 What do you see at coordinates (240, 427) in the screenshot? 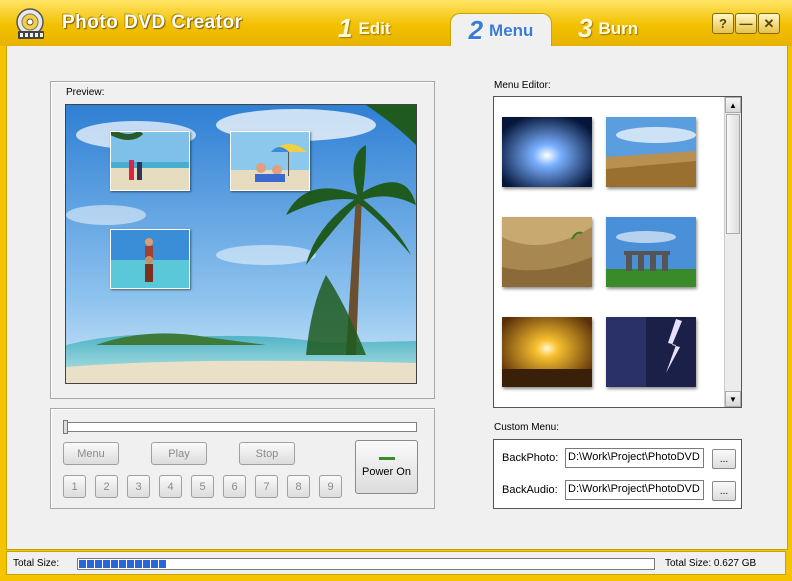
I see `playback-slider` at bounding box center [240, 427].